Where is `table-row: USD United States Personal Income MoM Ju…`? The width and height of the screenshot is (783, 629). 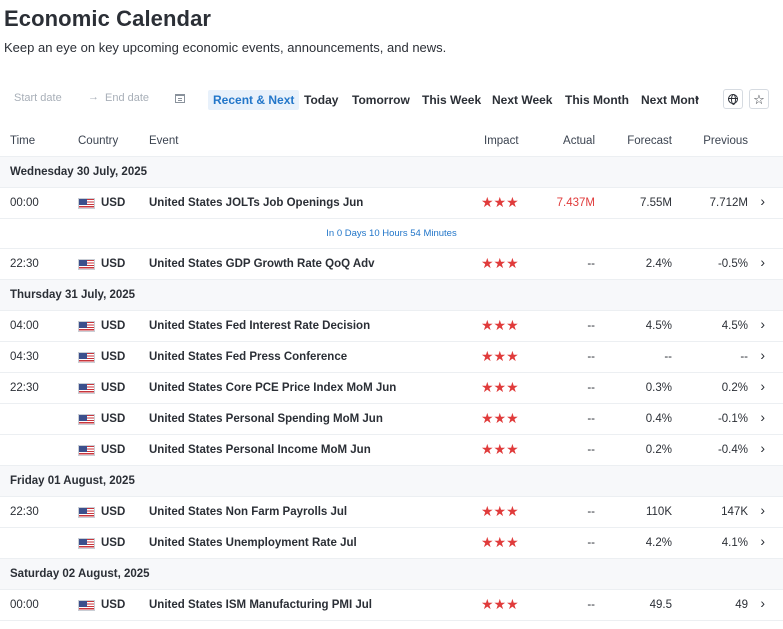 table-row: USD United States Personal Income MoM Ju… is located at coordinates (391, 450).